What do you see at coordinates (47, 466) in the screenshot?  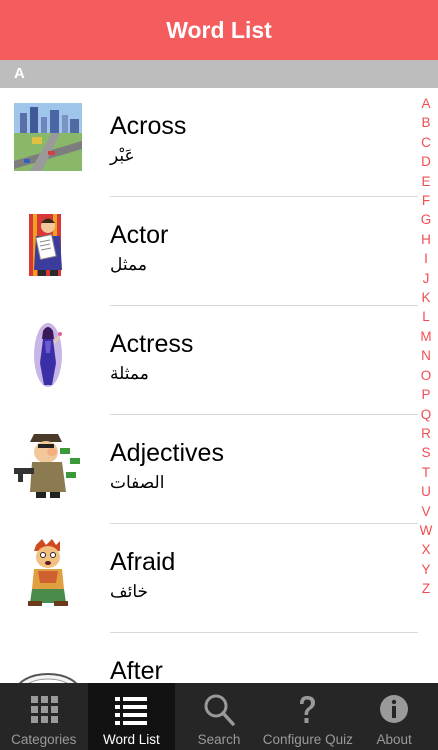 I see `gangster-with-money-icon` at bounding box center [47, 466].